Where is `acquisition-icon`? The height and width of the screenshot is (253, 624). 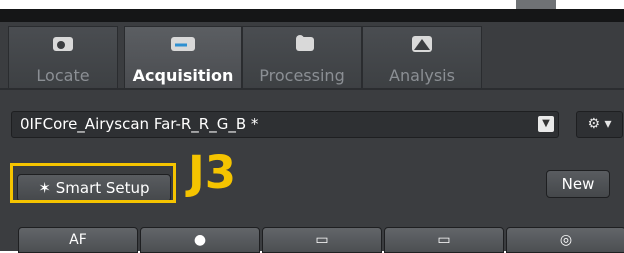 acquisition-icon is located at coordinates (183, 44).